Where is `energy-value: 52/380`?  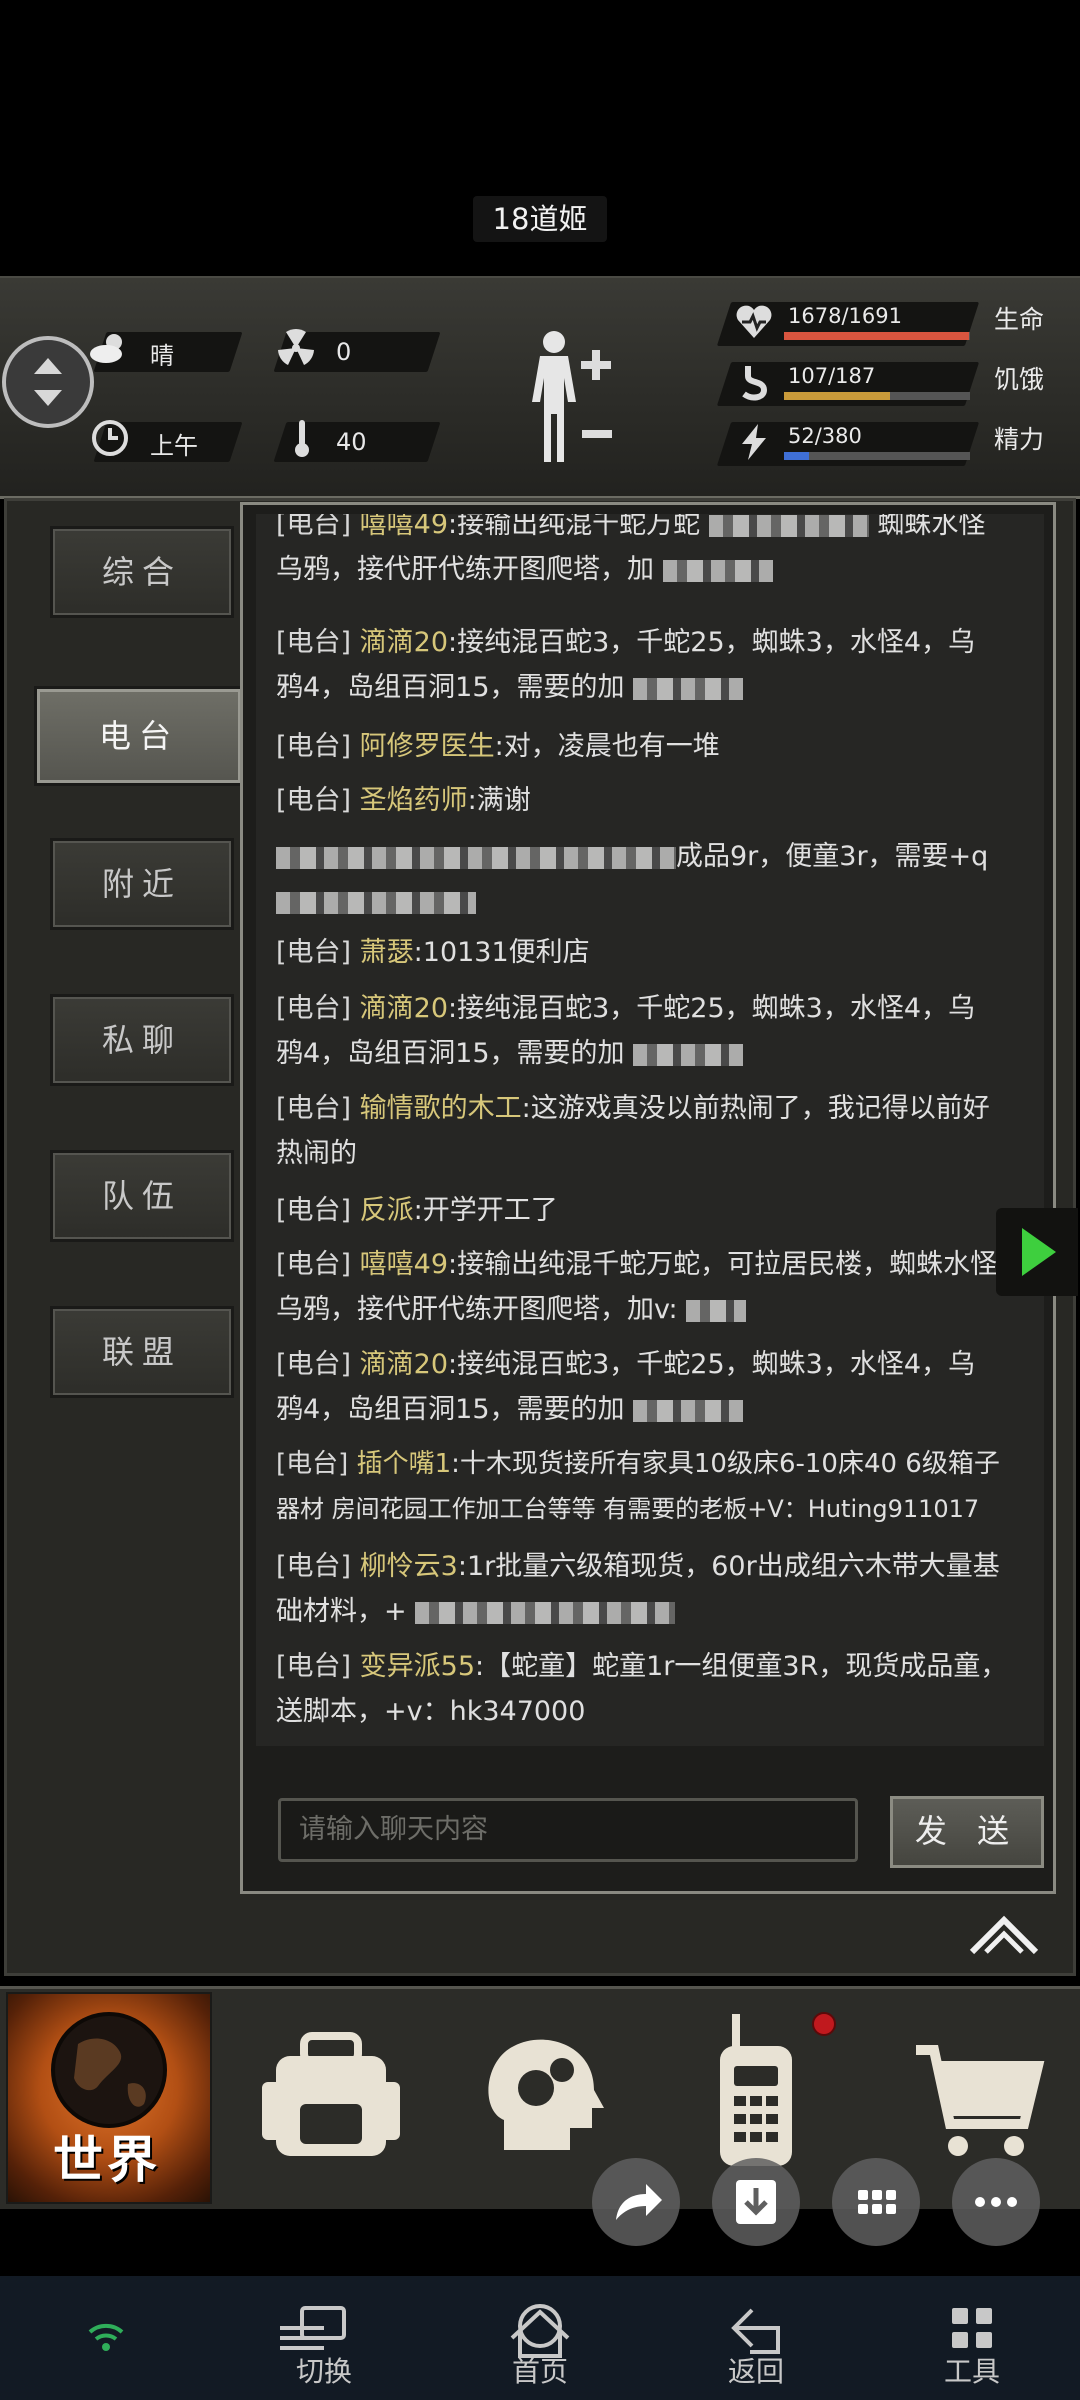
energy-value: 52/380 is located at coordinates (825, 436).